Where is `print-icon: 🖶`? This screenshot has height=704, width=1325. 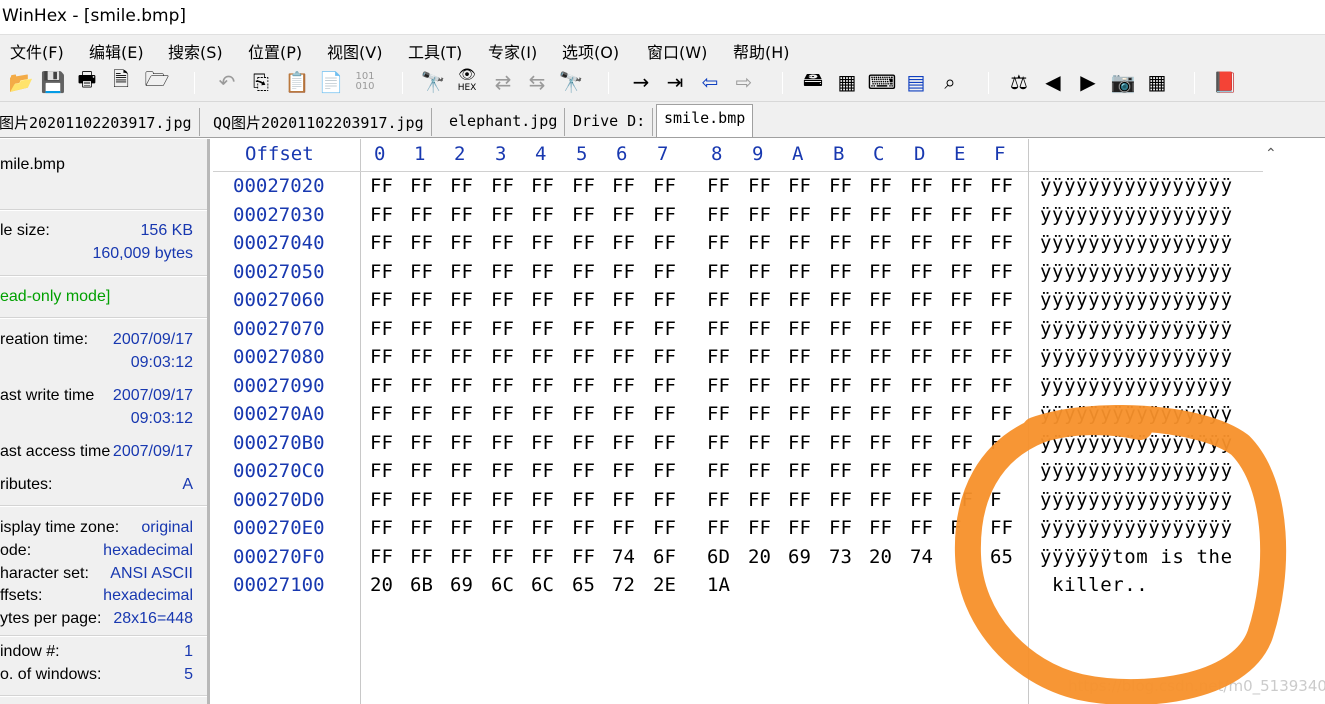
print-icon: 🖶 is located at coordinates (87, 80).